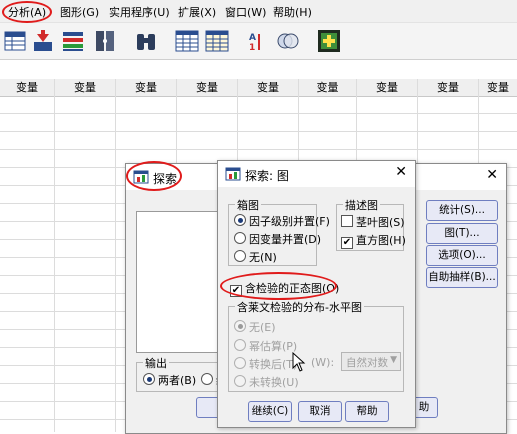 This screenshot has width=517, height=434. I want to click on grid-table-icon, so click(187, 41).